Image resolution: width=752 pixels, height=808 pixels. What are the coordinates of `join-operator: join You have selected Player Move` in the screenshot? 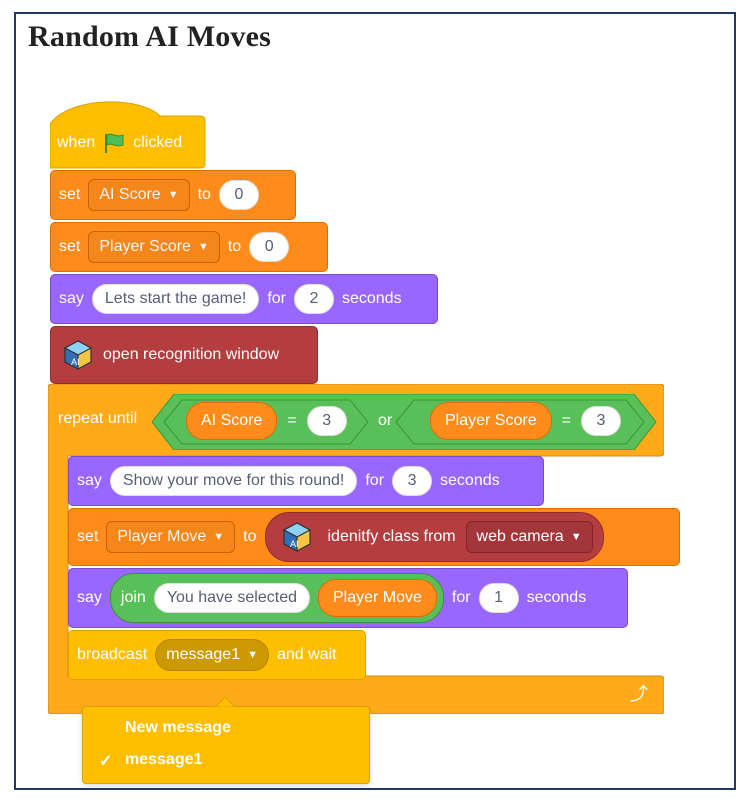 It's located at (276, 598).